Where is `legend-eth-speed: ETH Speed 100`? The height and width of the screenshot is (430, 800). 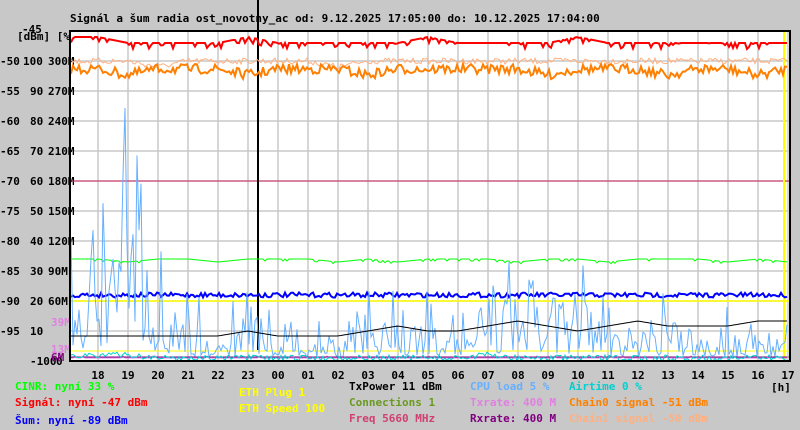
legend-eth-speed: ETH Speed 100 is located at coordinates (282, 408).